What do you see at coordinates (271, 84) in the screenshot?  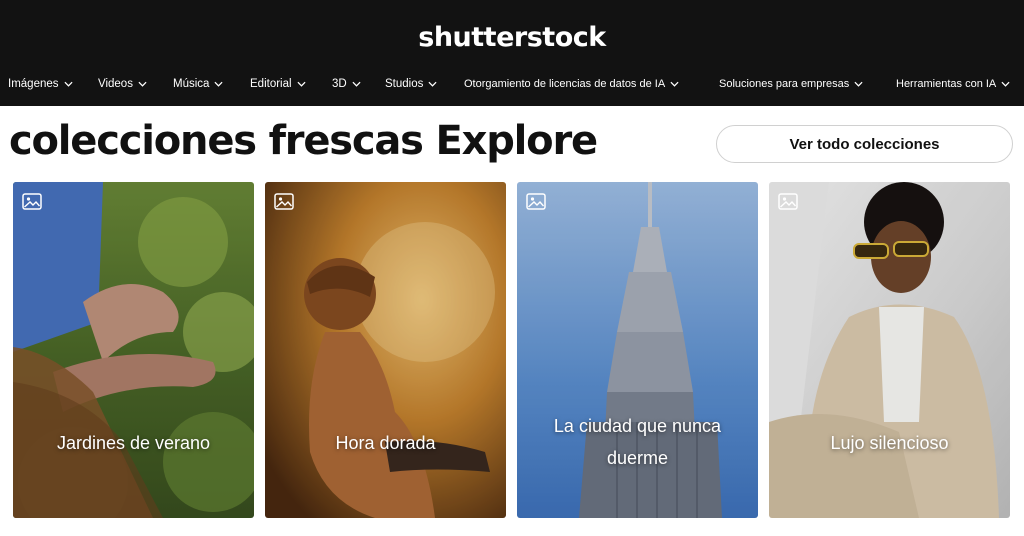 I see `nav-item-label: Editorial` at bounding box center [271, 84].